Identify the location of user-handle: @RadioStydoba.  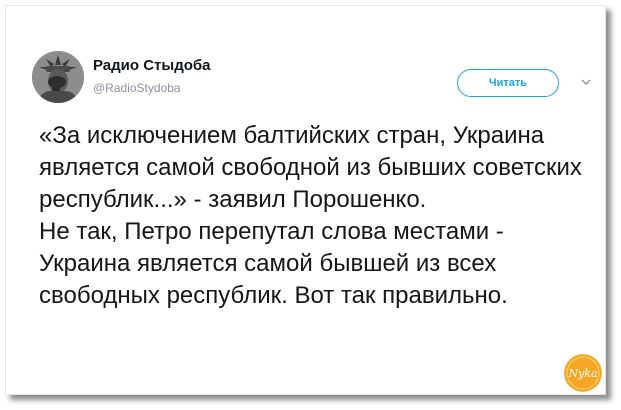
(137, 88).